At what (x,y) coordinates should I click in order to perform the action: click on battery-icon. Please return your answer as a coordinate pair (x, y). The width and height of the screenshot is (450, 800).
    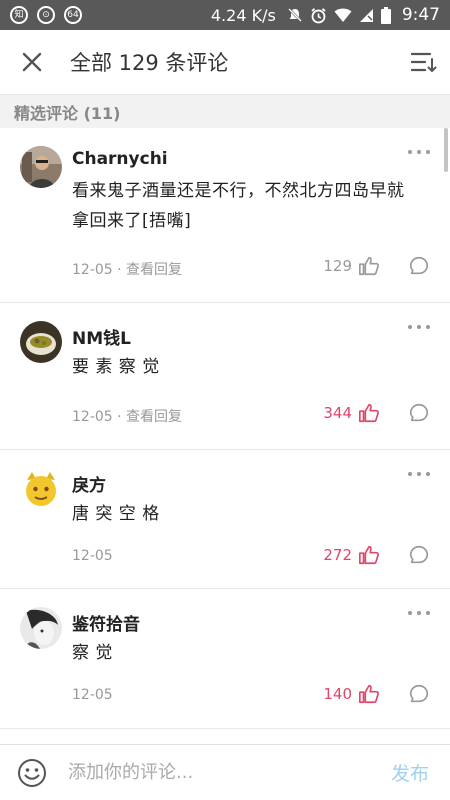
    Looking at the image, I should click on (385, 15).